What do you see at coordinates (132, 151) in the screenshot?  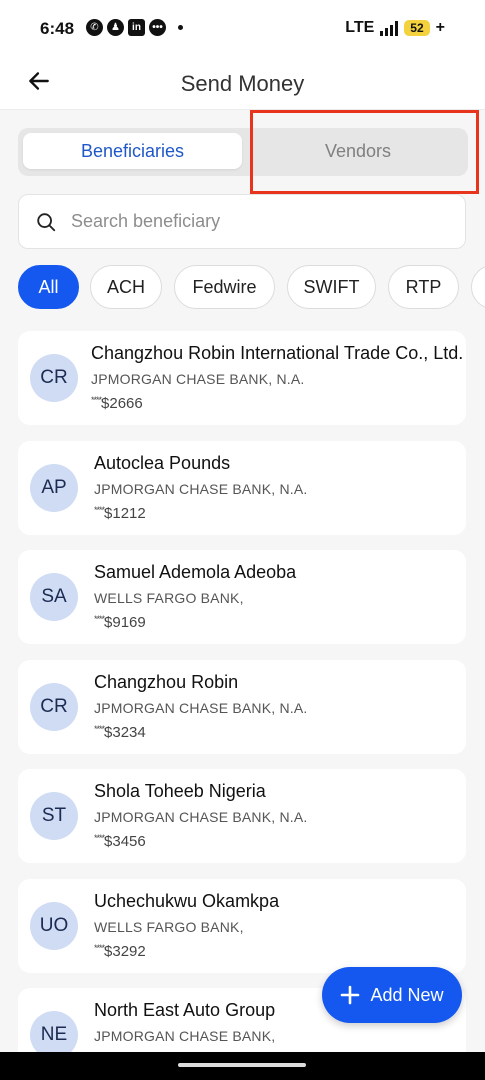 I see `tab-beneficiaries: Beneficiaries` at bounding box center [132, 151].